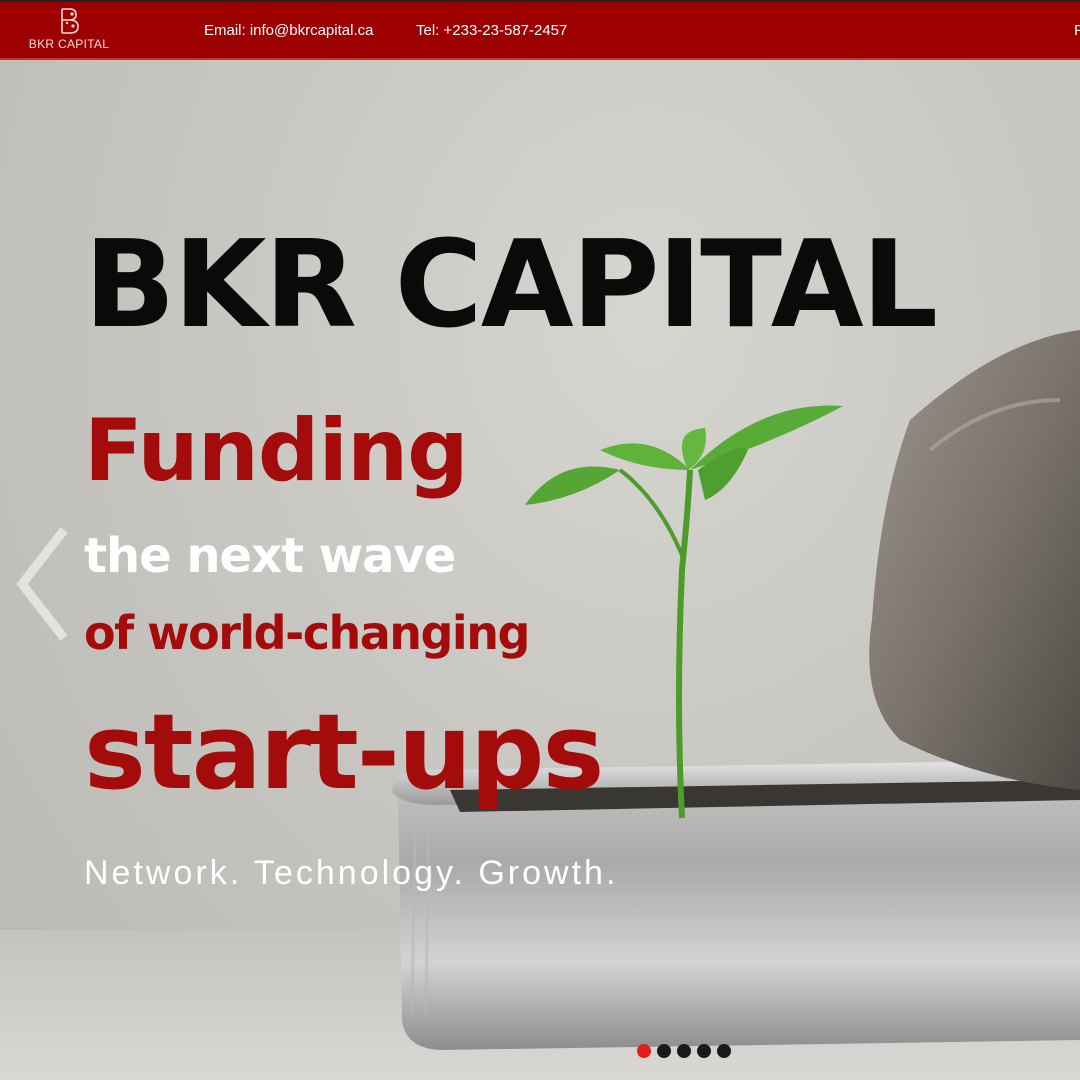 Image resolution: width=1080 pixels, height=1080 pixels. What do you see at coordinates (351, 873) in the screenshot?
I see `hero-tagline: Network. Technology. Growth.` at bounding box center [351, 873].